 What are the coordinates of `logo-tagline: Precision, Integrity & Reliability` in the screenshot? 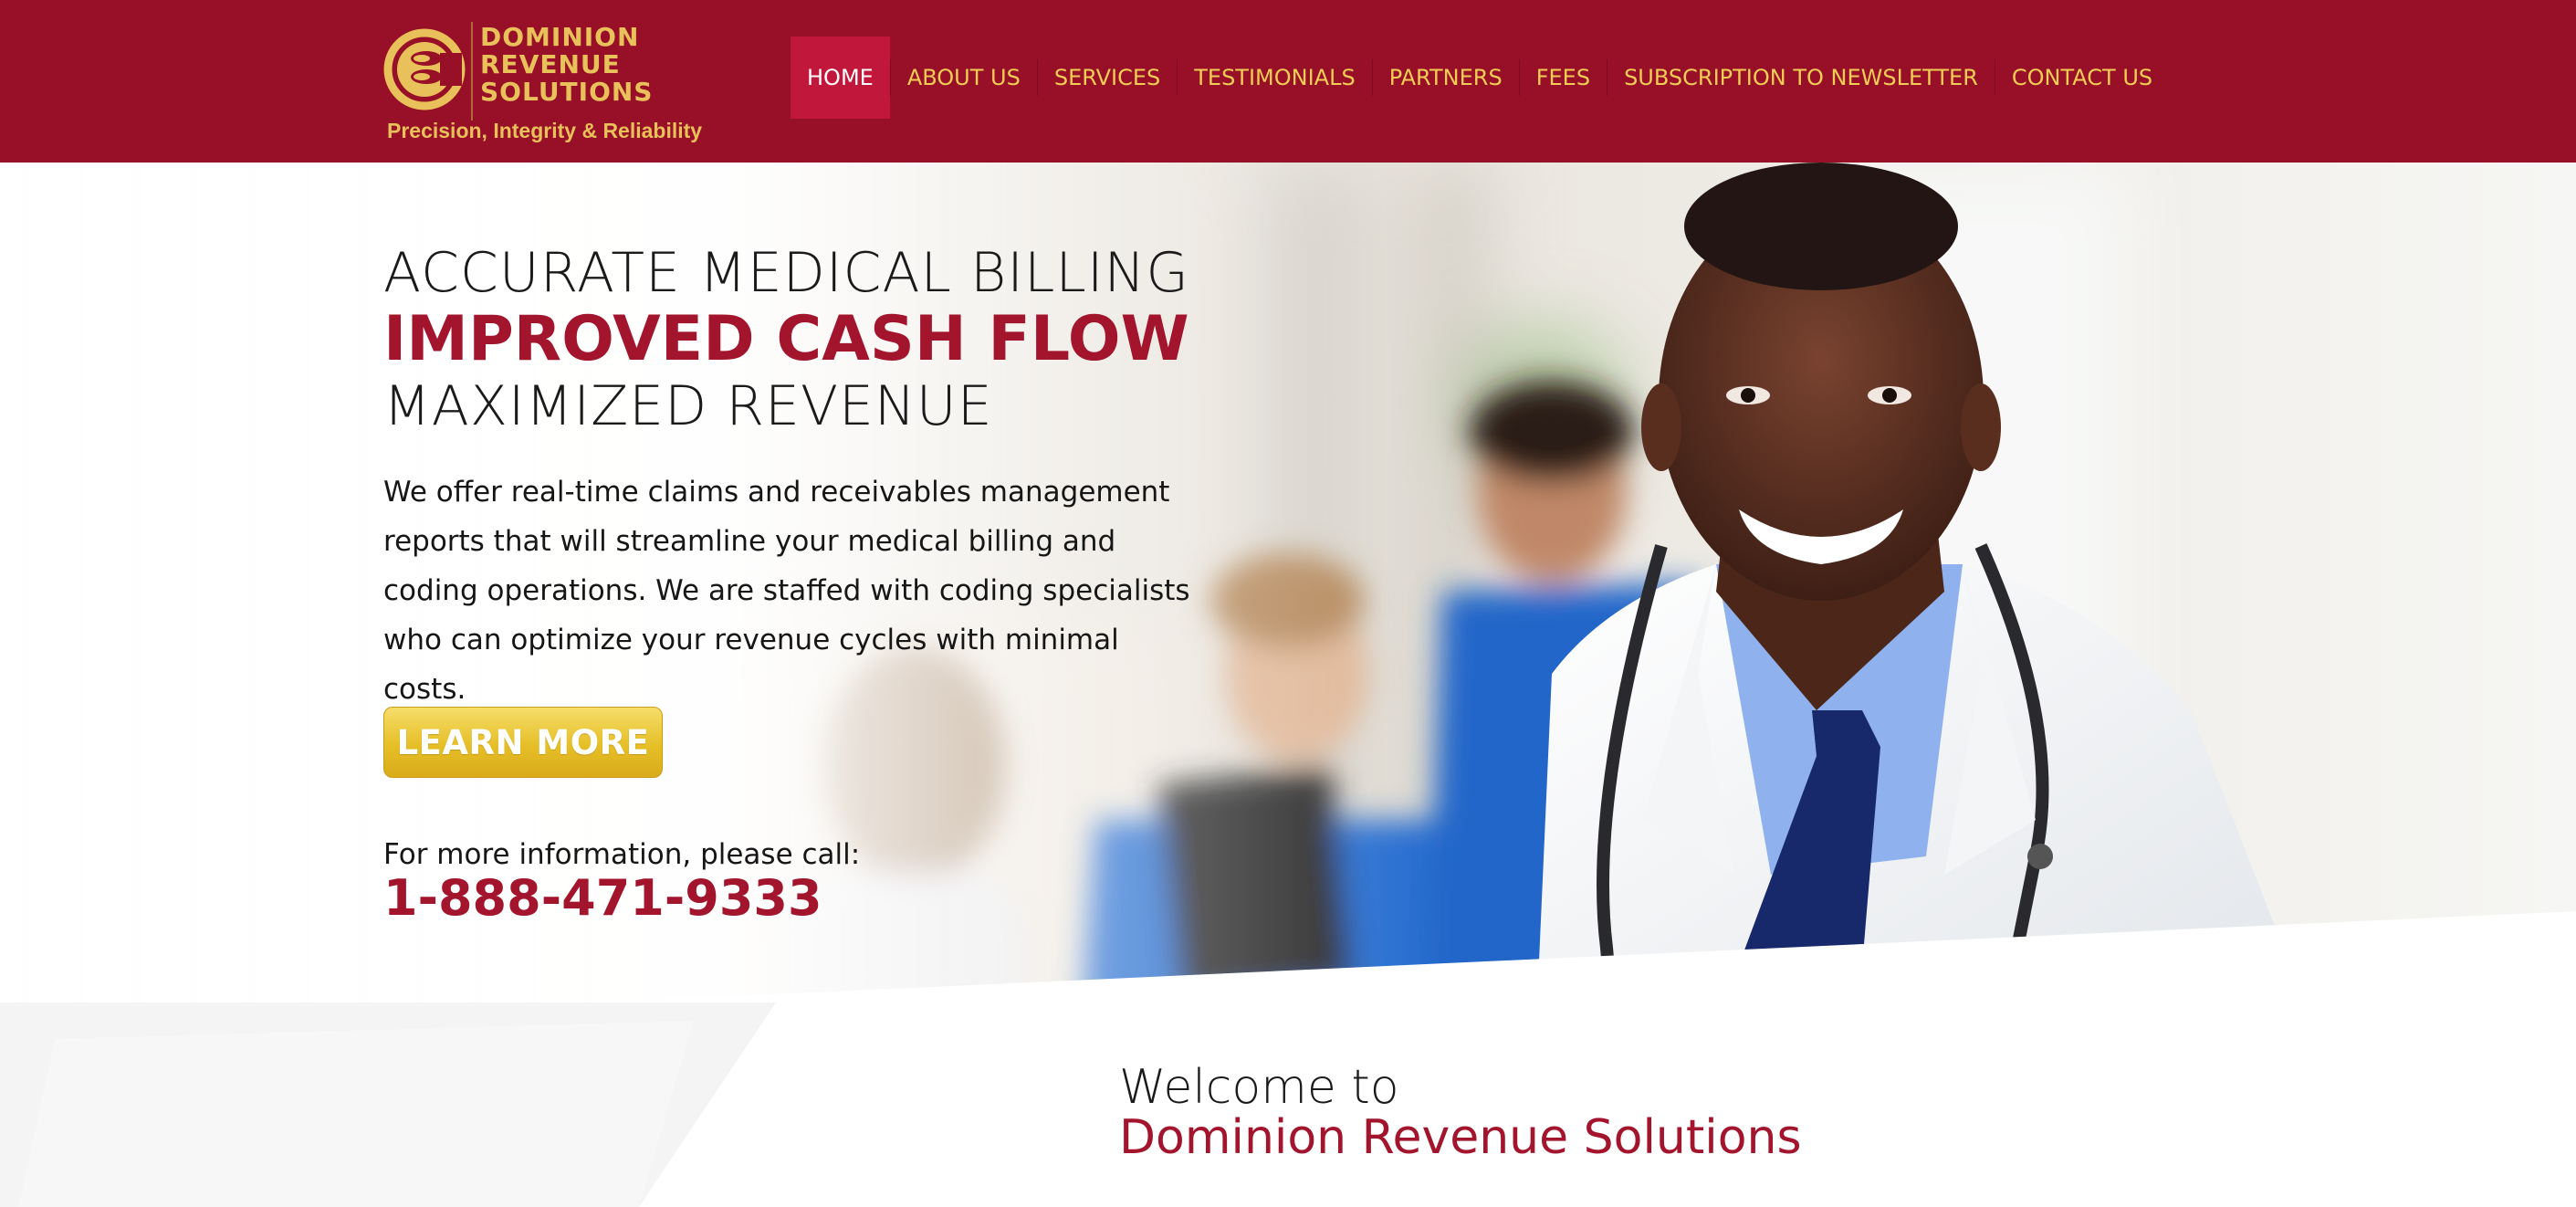 It's located at (545, 130).